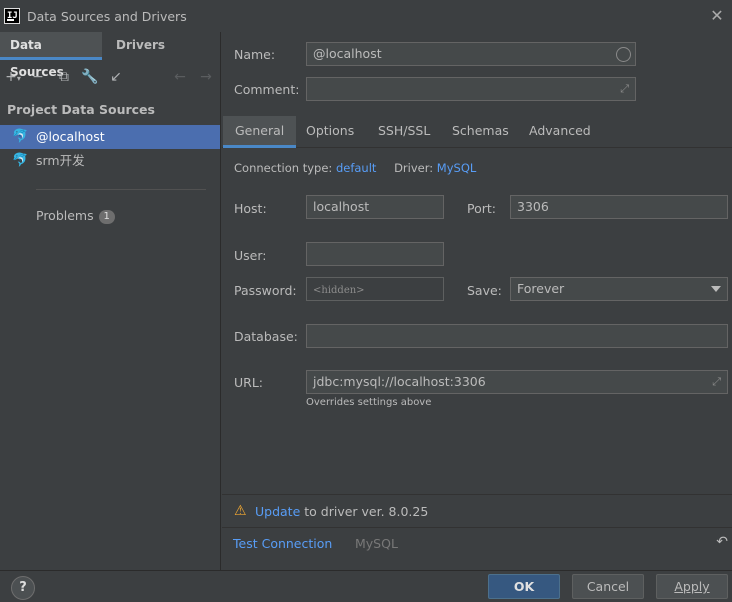  Describe the element at coordinates (364, 511) in the screenshot. I see `warning-text: to driver ver. 8.0.25` at that location.